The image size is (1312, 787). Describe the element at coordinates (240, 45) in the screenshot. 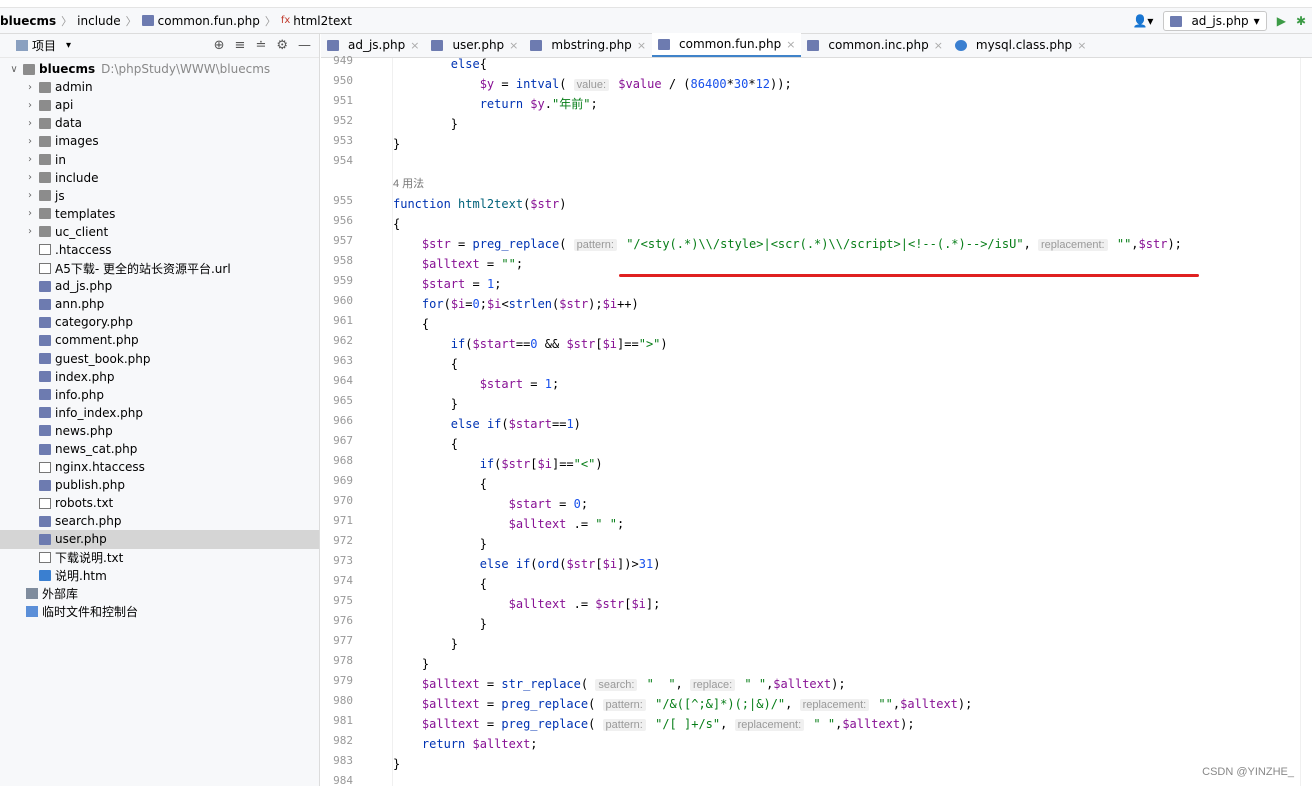

I see `expand-all-icon: ≡` at that location.